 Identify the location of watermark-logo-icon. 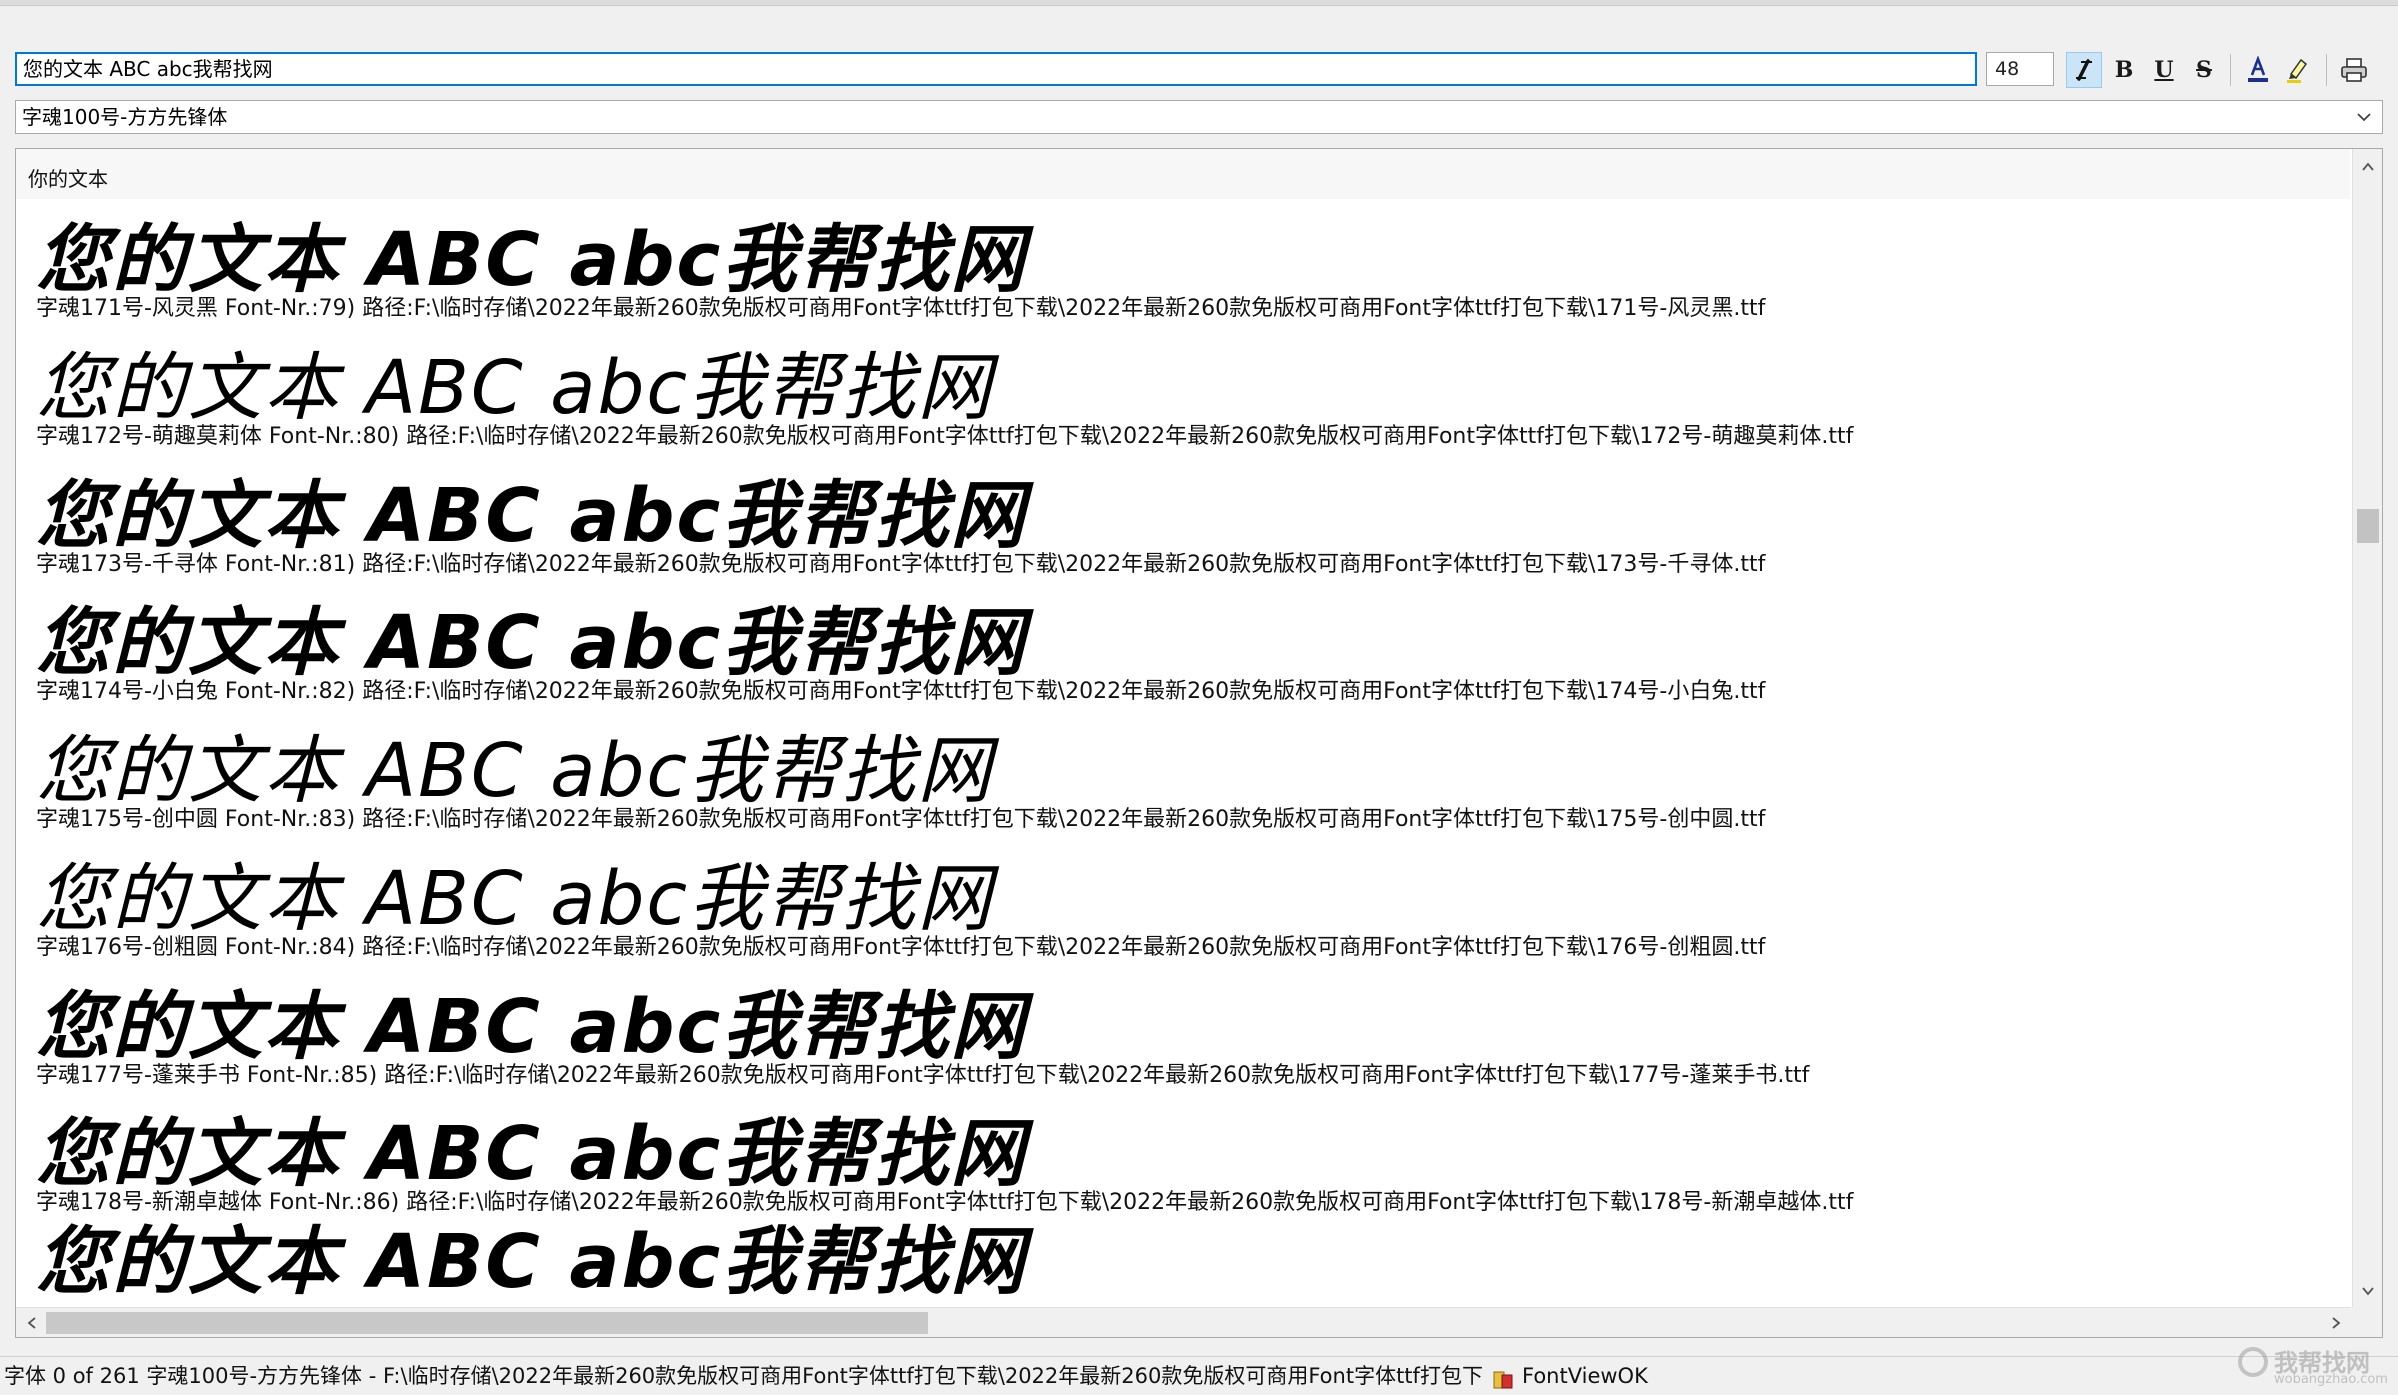
(2253, 1362).